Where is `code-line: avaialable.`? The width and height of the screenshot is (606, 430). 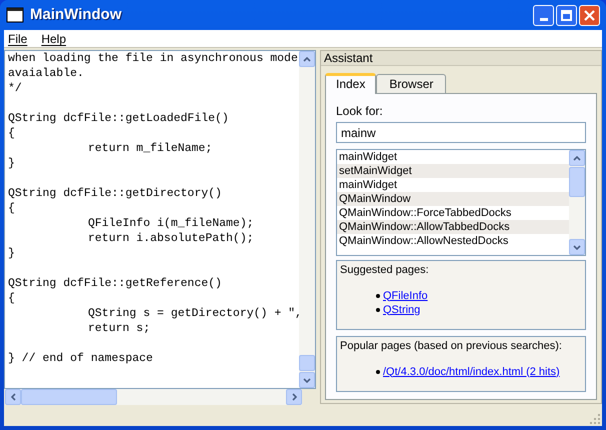
code-line: avaialable. is located at coordinates (46, 73).